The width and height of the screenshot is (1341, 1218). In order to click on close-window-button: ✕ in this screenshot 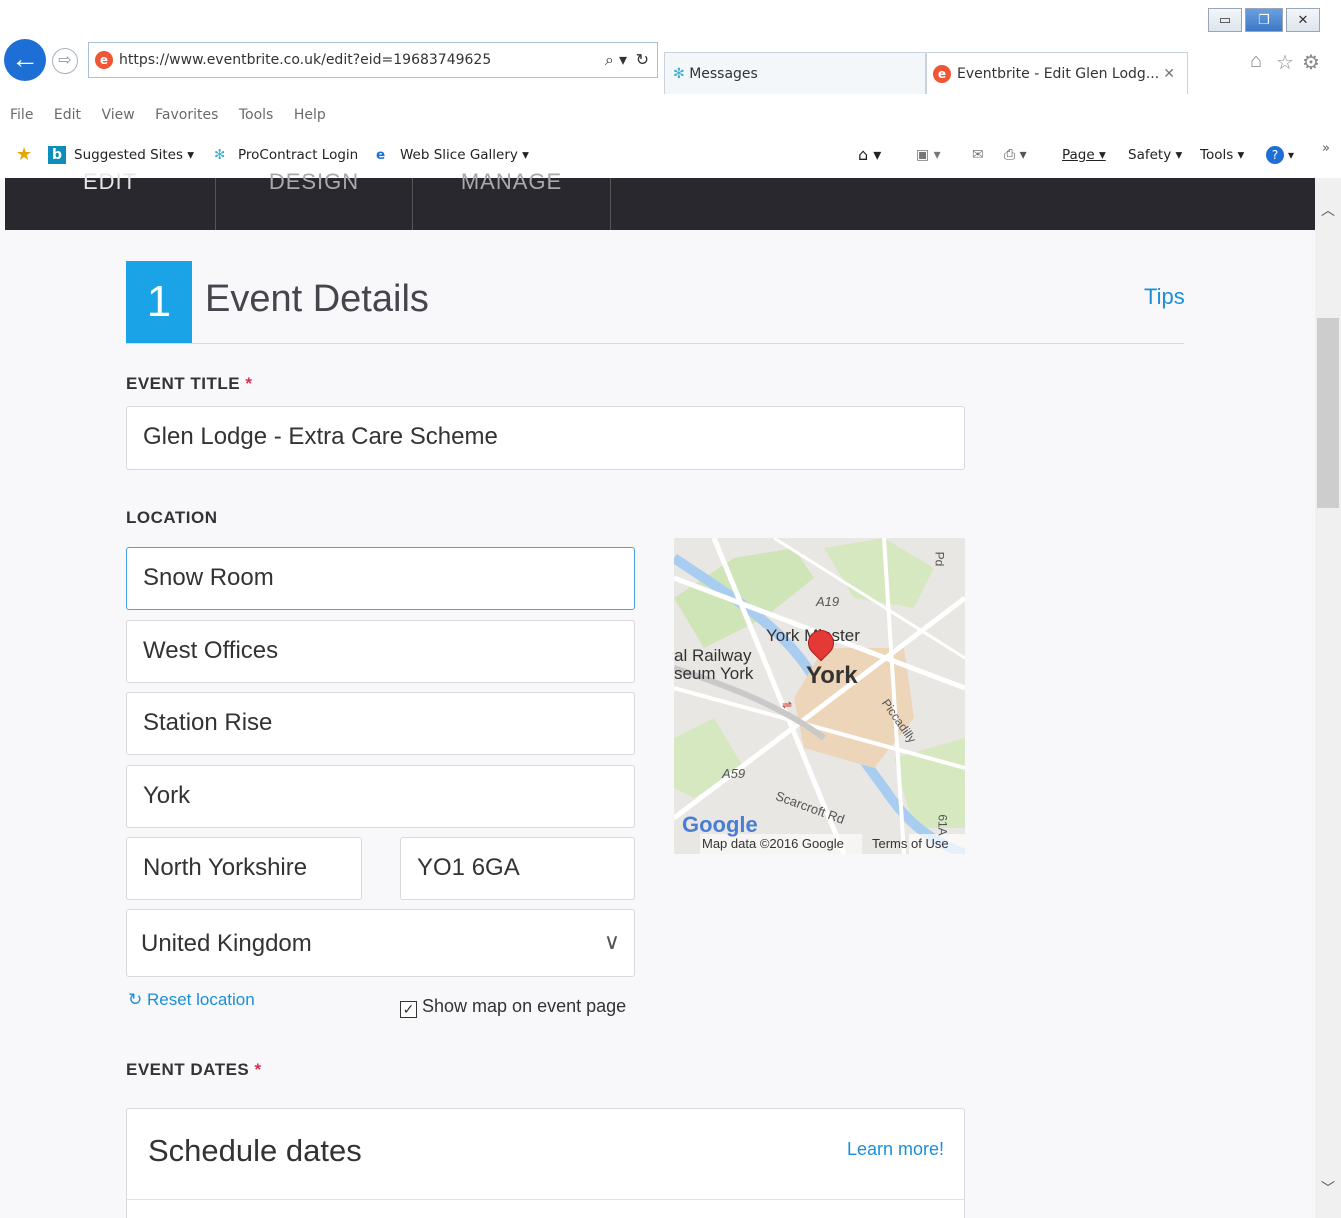, I will do `click(1303, 20)`.